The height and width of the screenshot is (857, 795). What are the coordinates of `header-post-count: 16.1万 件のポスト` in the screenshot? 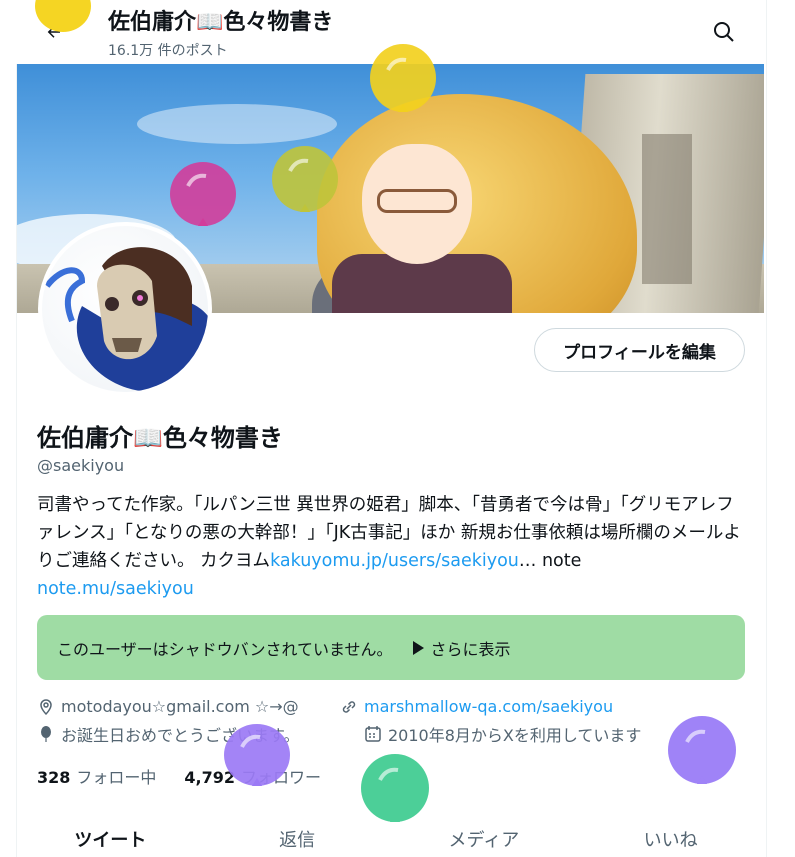 It's located at (168, 51).